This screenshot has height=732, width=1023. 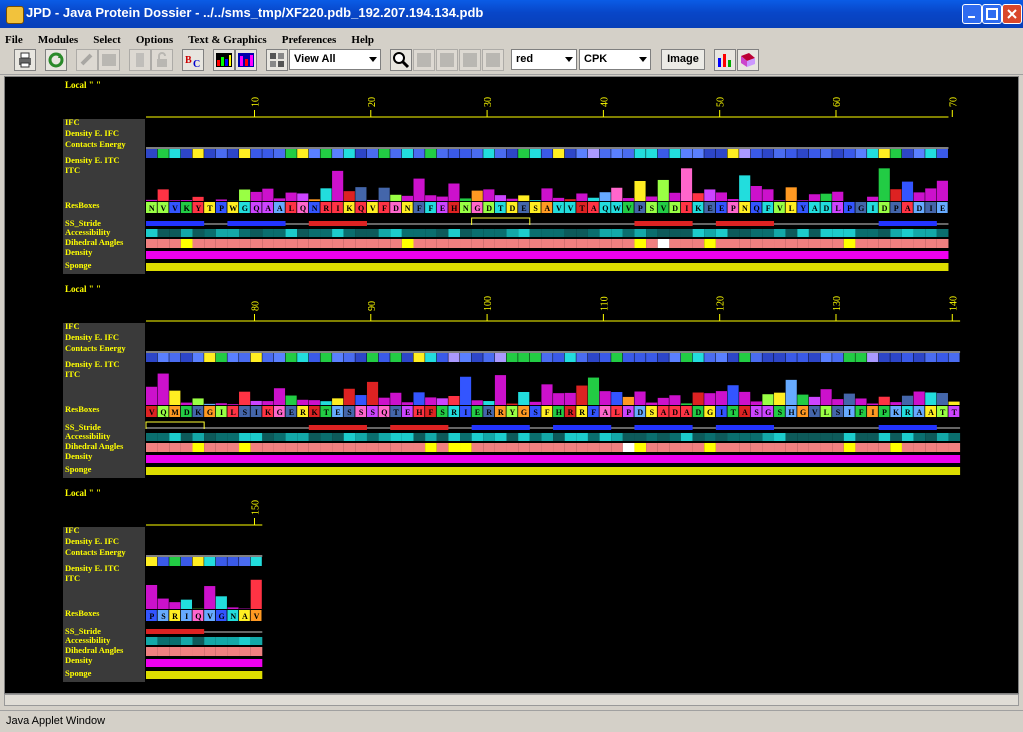 What do you see at coordinates (224, 60) in the screenshot?
I see `color-bars-icon` at bounding box center [224, 60].